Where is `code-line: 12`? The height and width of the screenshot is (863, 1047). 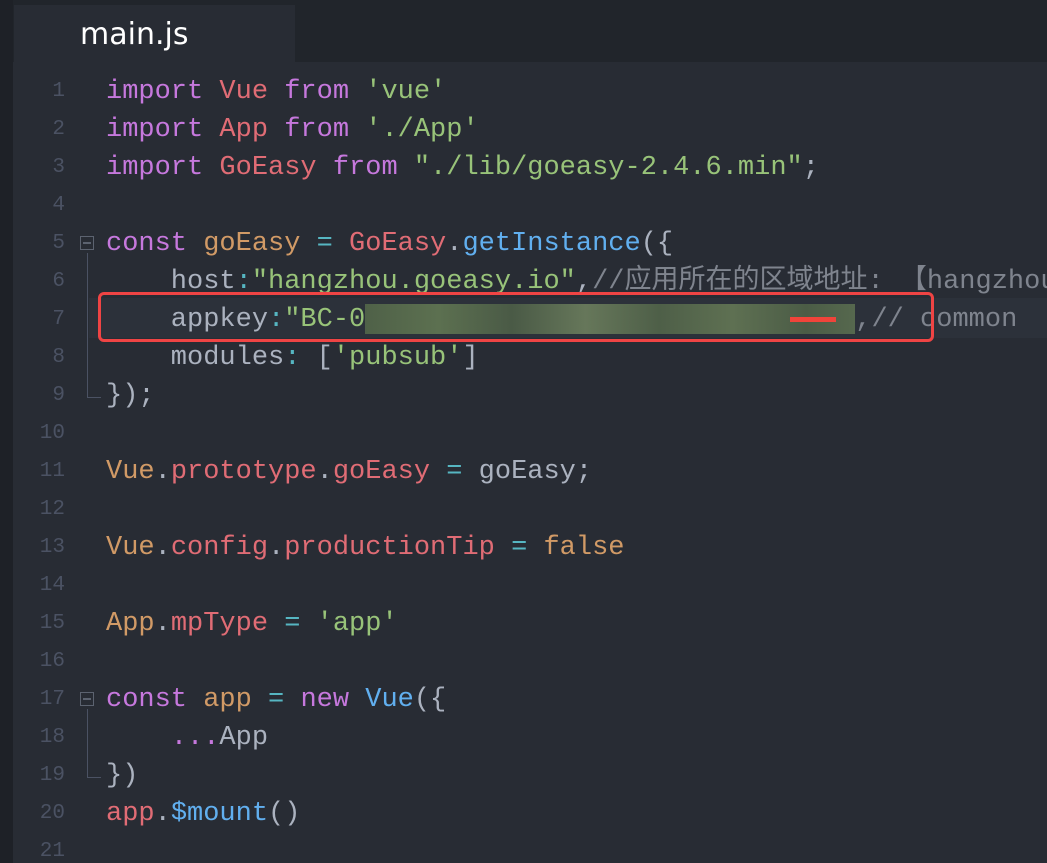 code-line: 12 is located at coordinates (530, 510).